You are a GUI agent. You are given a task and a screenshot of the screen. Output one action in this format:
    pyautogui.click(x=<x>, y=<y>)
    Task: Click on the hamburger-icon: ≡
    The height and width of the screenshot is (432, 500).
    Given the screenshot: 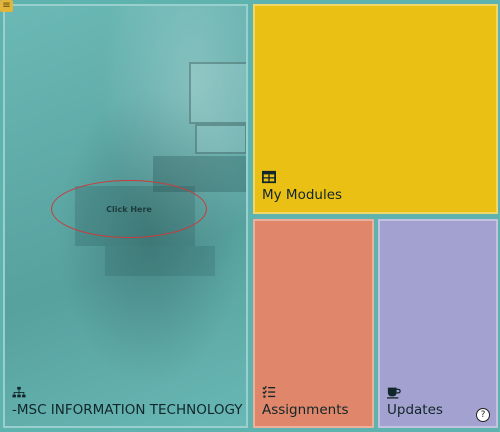 What is the action you would take?
    pyautogui.click(x=6, y=5)
    